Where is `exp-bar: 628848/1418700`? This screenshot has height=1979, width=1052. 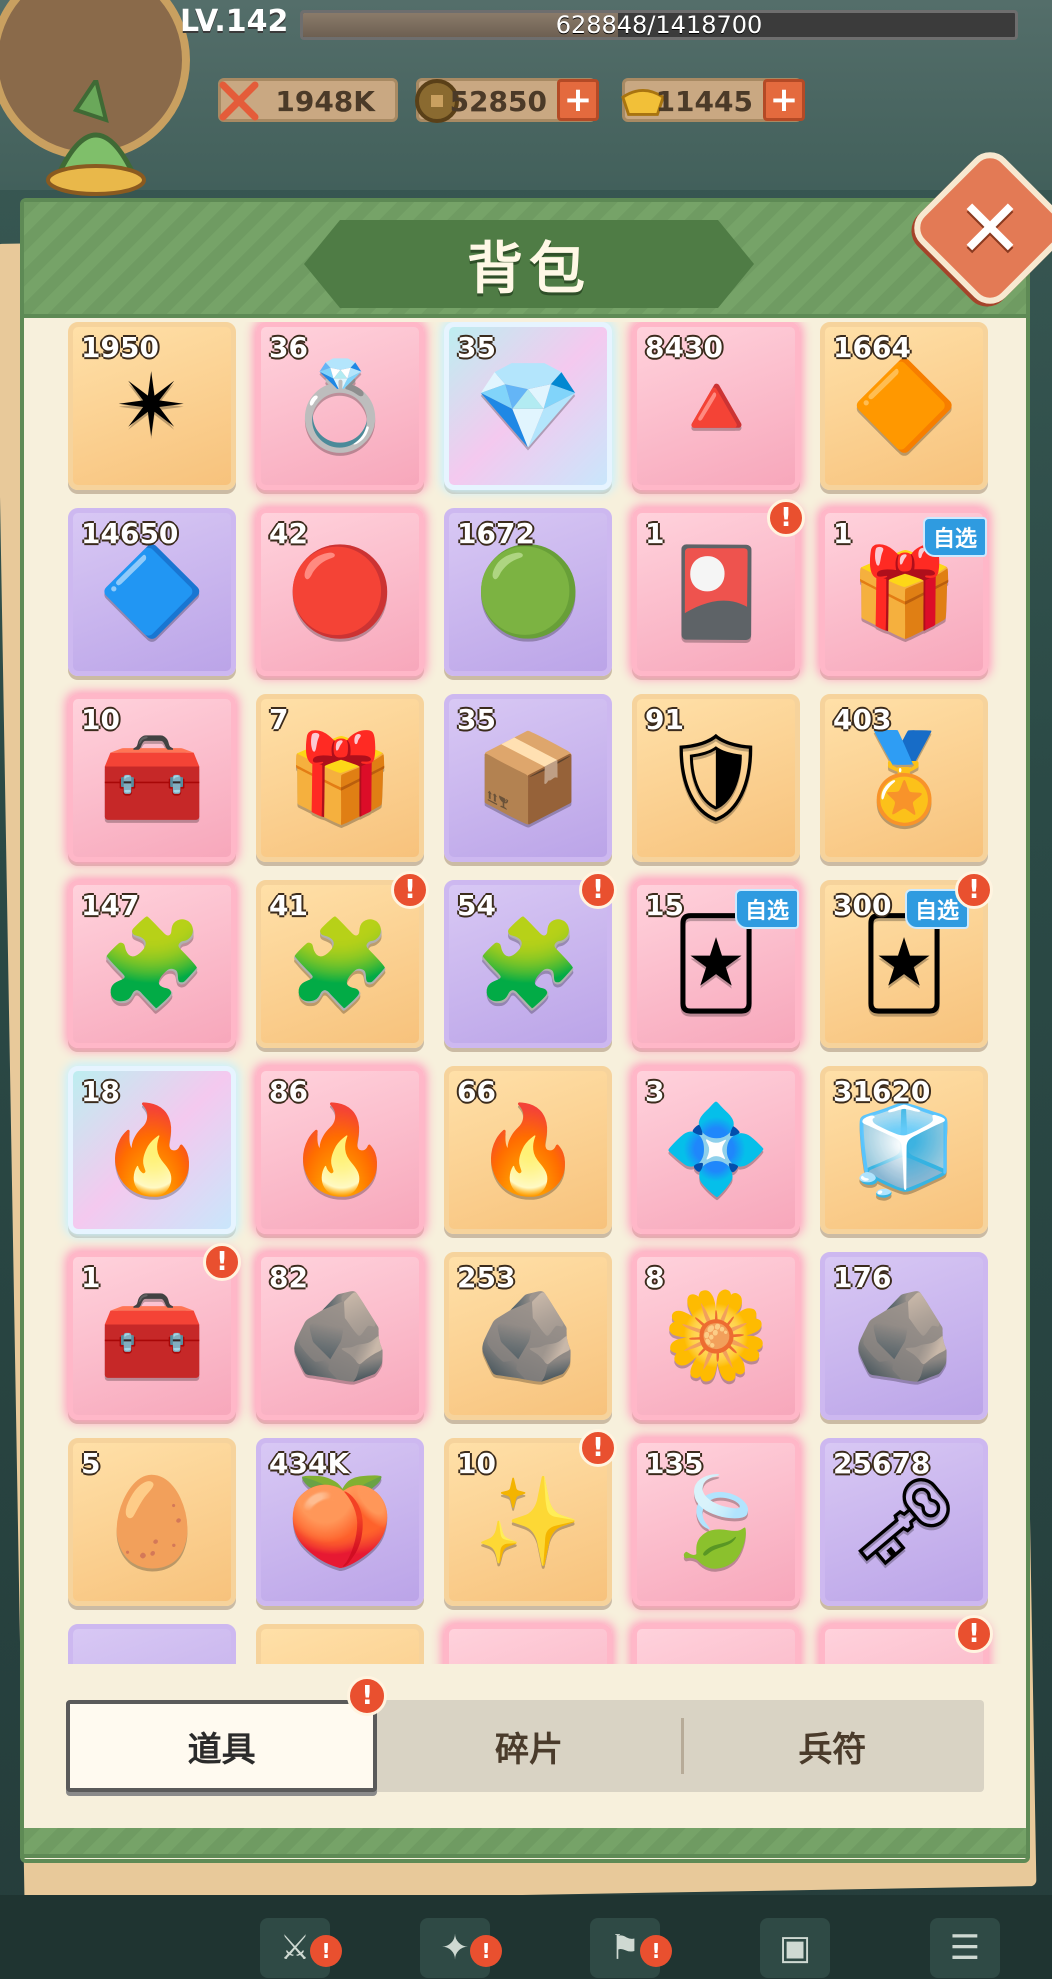
exp-bar: 628848/1418700 is located at coordinates (659, 25).